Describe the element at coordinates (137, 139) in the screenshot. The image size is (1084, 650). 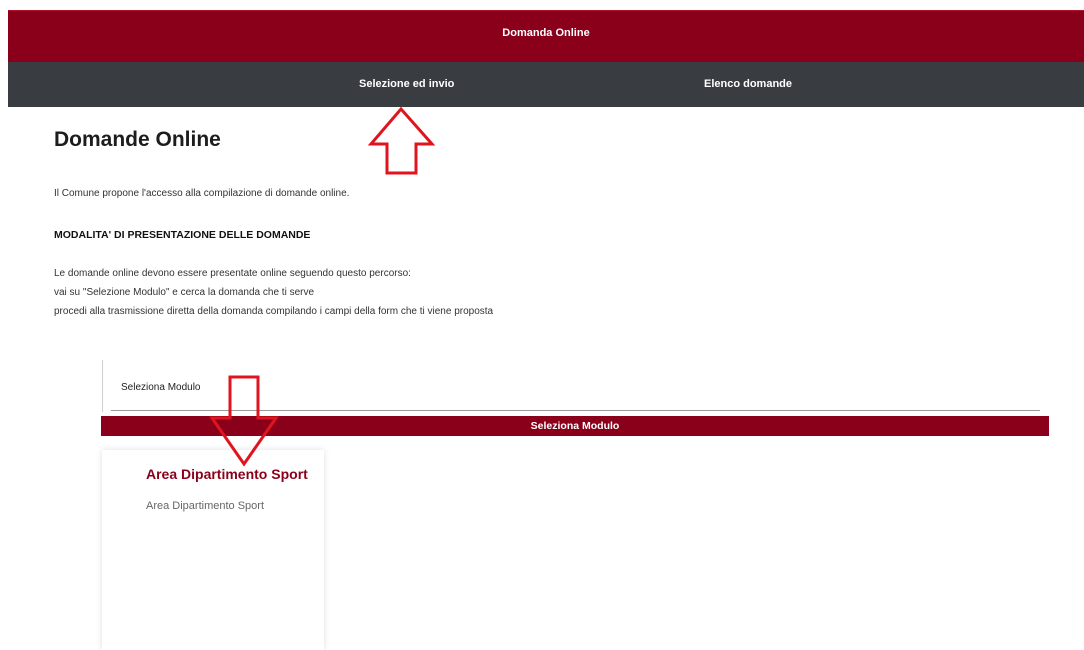
I see `page-title: Domande Online` at that location.